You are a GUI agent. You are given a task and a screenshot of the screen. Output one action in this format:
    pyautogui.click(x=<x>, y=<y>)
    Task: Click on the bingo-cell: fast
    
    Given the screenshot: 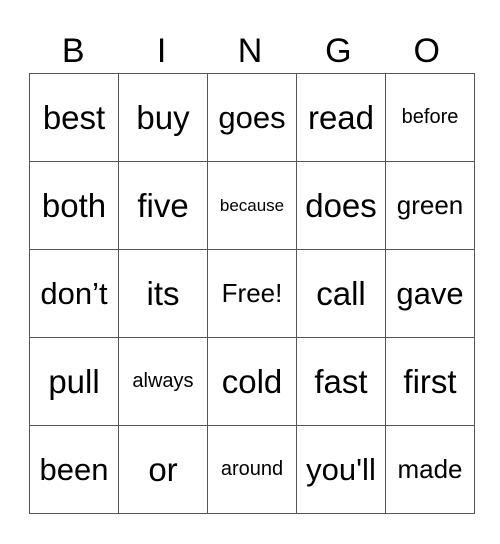 What is the action you would take?
    pyautogui.click(x=341, y=381)
    